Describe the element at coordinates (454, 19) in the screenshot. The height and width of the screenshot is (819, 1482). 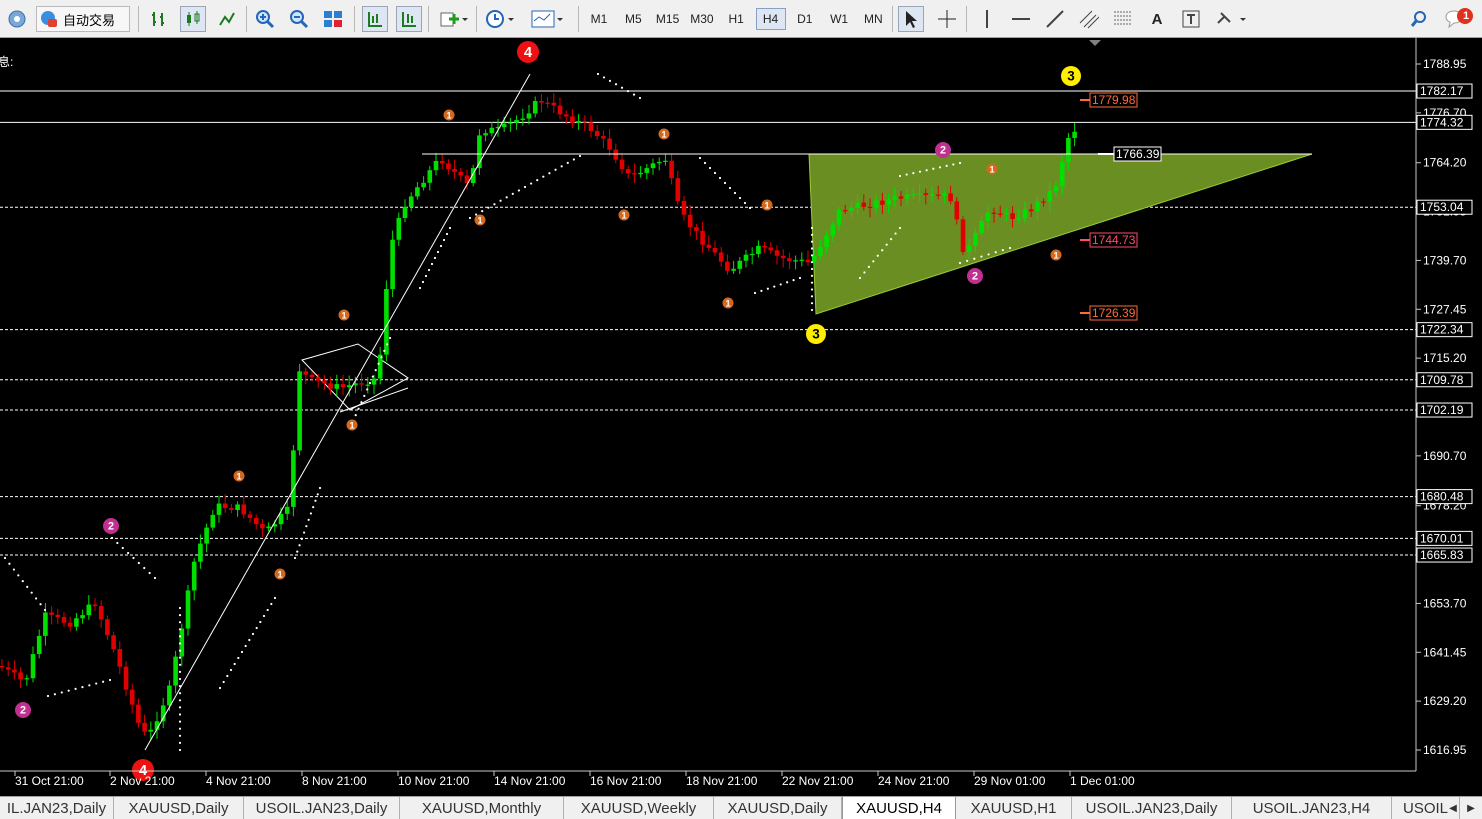
I see `indicators-icon` at that location.